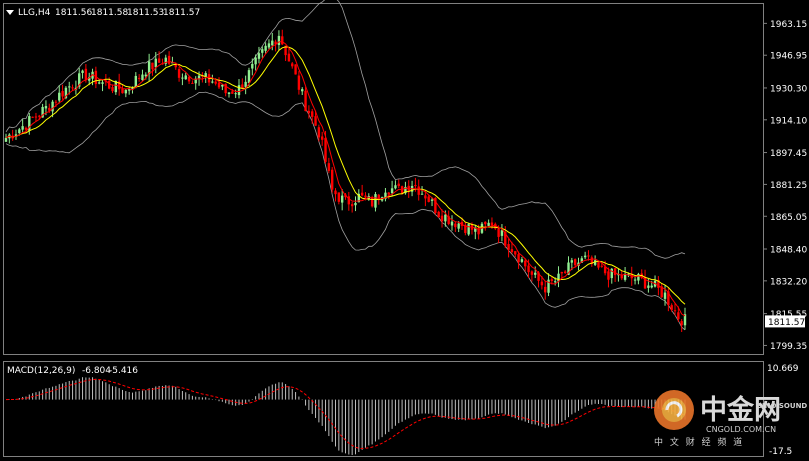  Describe the element at coordinates (96, 371) in the screenshot. I see `macd-main-value: -6.804` at that location.